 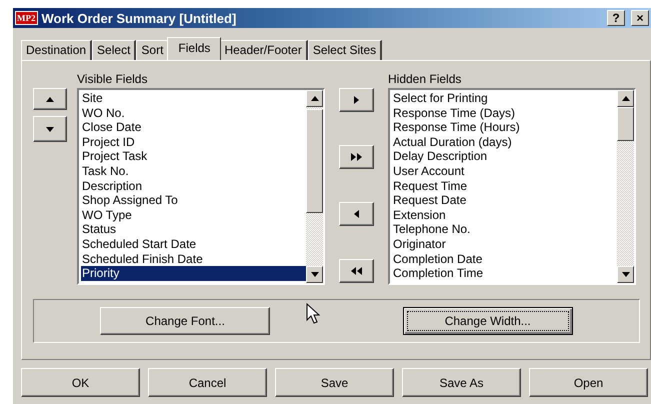 What do you see at coordinates (313, 314) in the screenshot?
I see `mouse-pointer-icon` at bounding box center [313, 314].